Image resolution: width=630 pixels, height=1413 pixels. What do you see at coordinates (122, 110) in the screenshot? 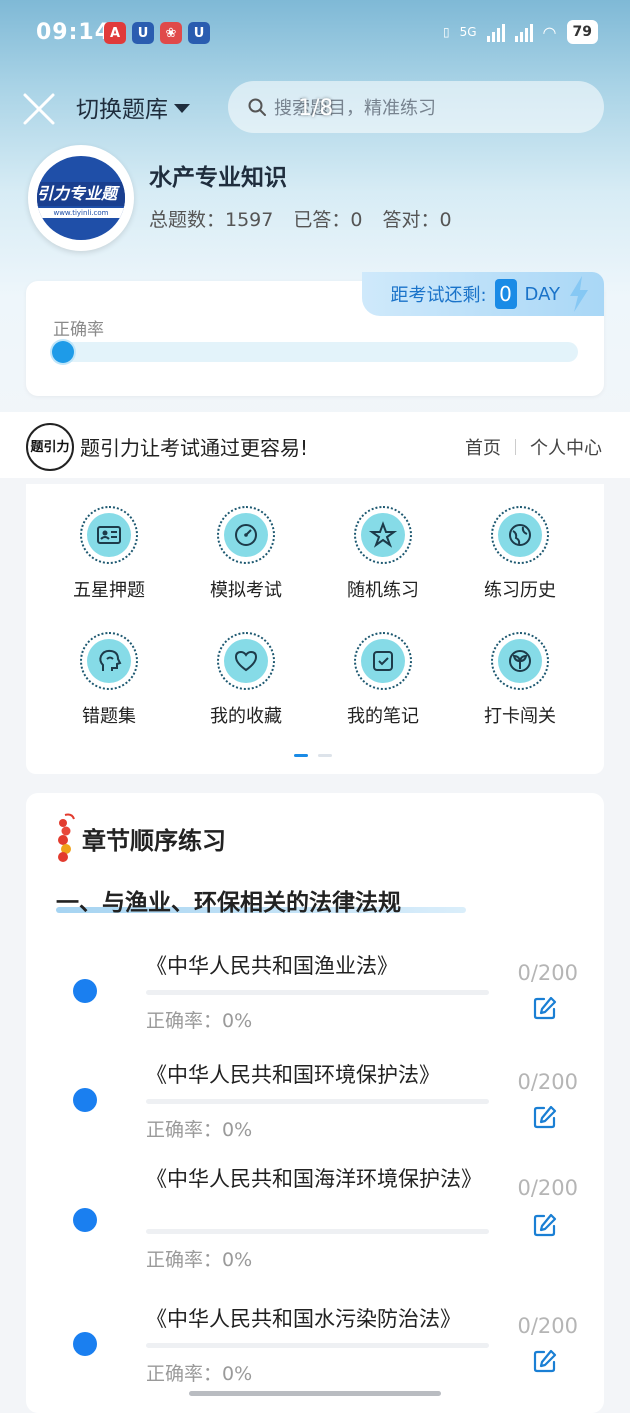
I see `switch-bank-label: 切换题库` at bounding box center [122, 110].